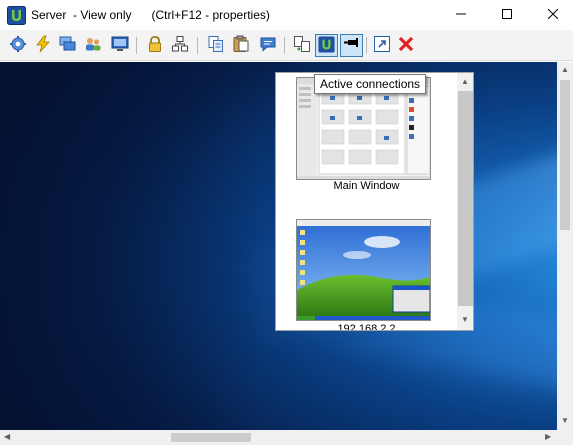 The width and height of the screenshot is (573, 445). I want to click on vertical-scroll-thumb, so click(565, 155).